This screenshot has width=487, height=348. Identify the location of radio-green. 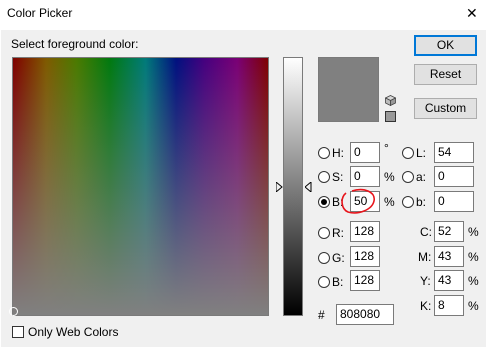
(324, 258).